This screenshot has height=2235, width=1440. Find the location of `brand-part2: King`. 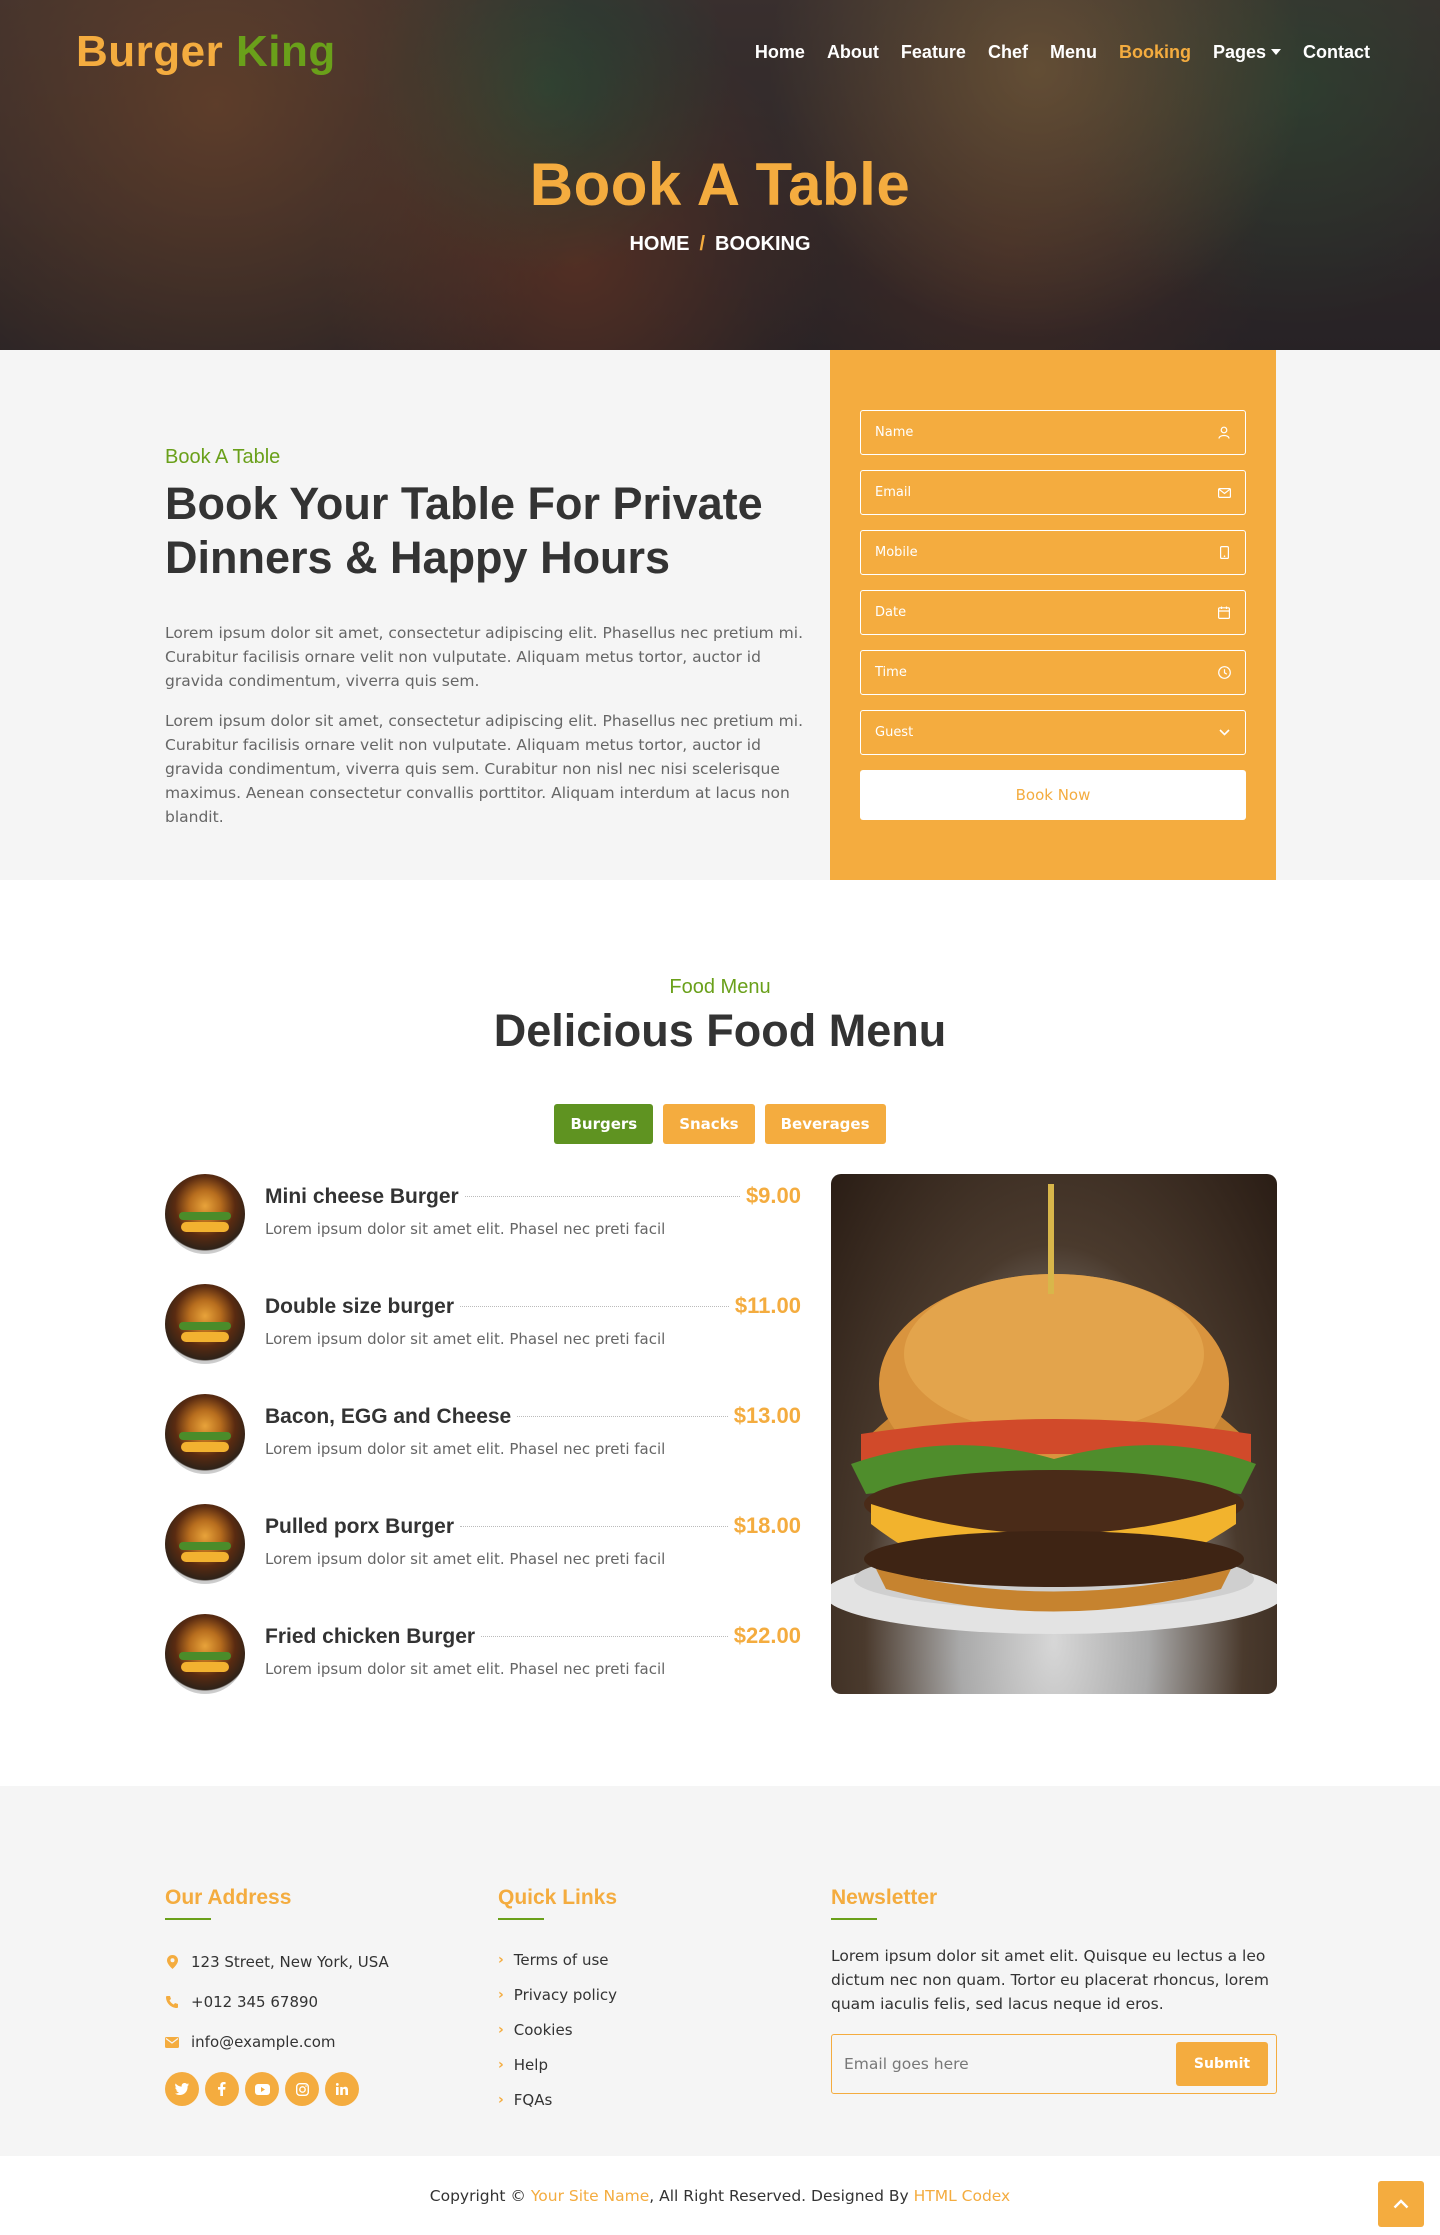

brand-part2: King is located at coordinates (285, 51).